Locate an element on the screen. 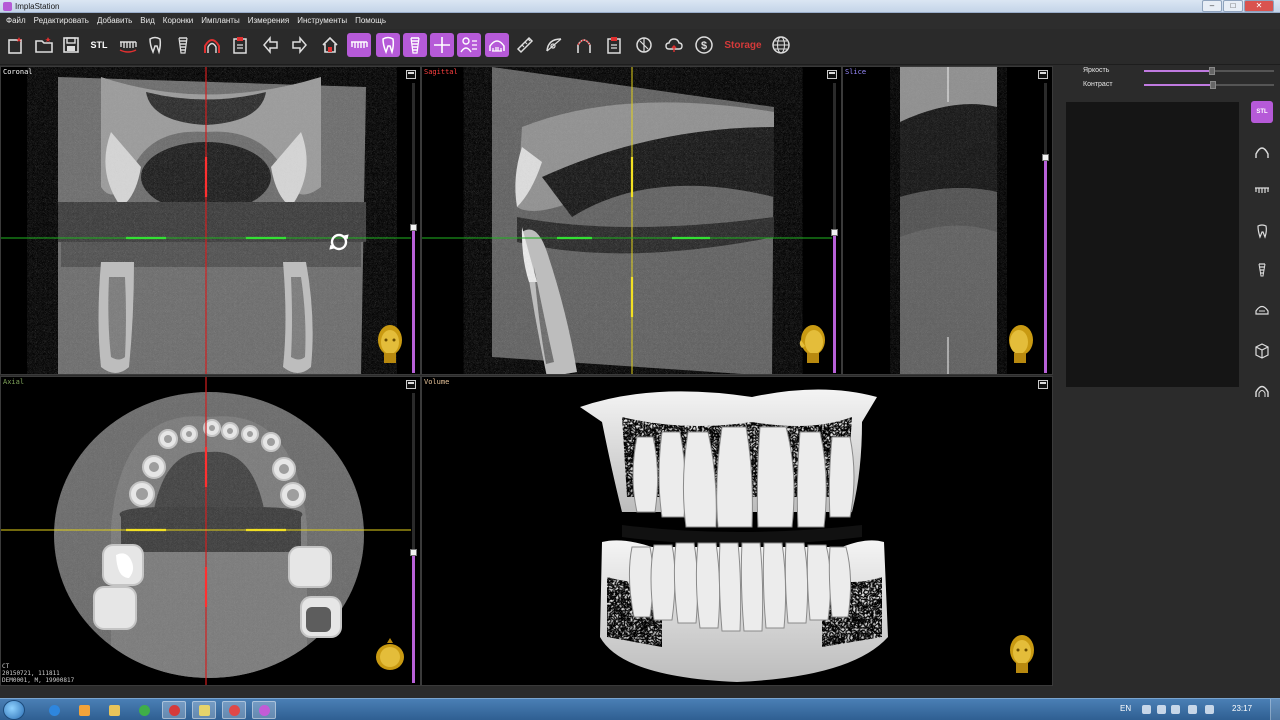 The image size is (1280, 720). taskbar-app-files is located at coordinates (204, 710).